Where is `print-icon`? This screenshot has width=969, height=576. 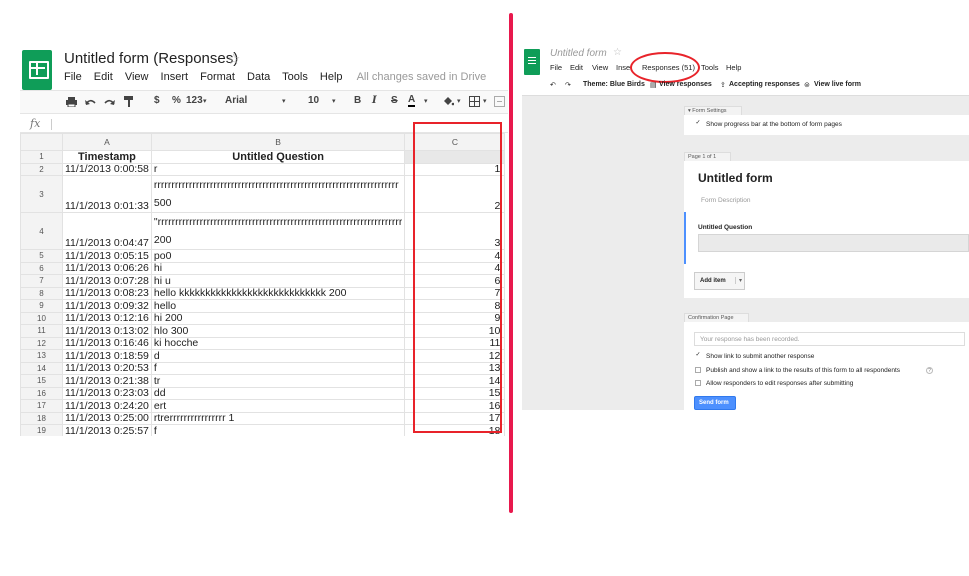 print-icon is located at coordinates (71, 102).